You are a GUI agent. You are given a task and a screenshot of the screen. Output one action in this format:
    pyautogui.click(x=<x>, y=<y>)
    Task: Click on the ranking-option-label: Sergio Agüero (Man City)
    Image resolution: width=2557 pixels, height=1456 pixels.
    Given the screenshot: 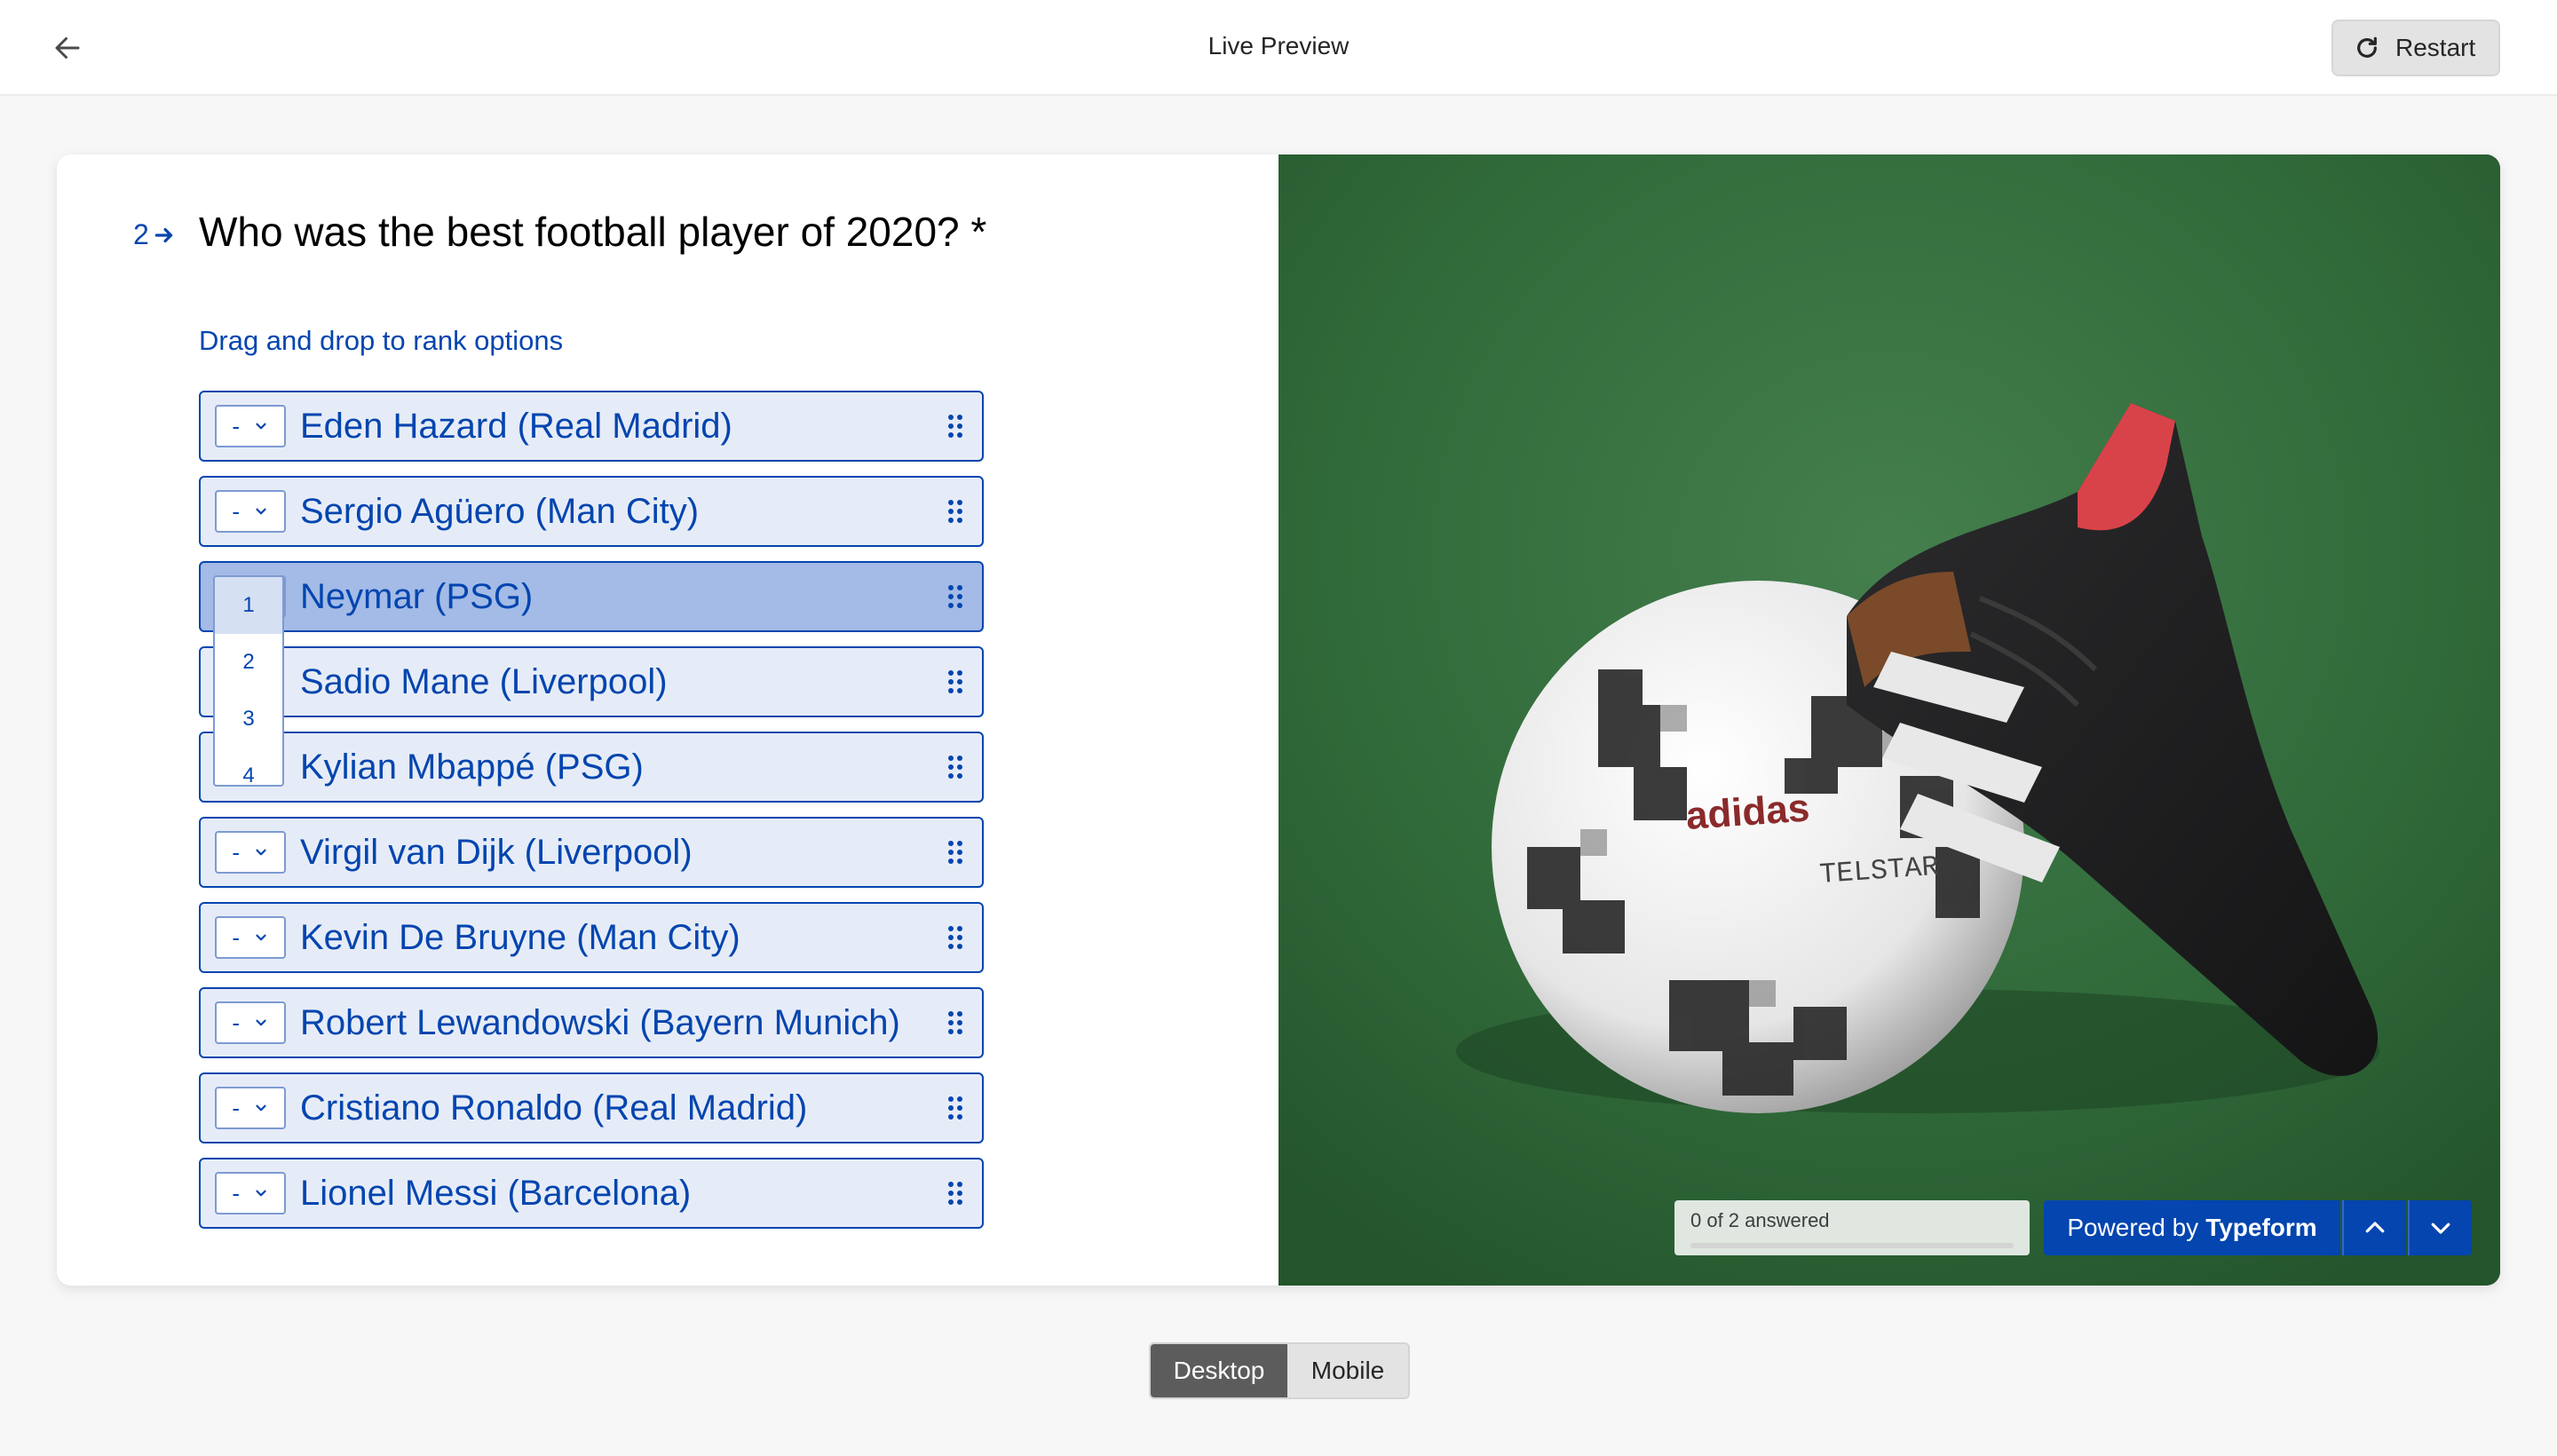 What is the action you would take?
    pyautogui.click(x=500, y=511)
    